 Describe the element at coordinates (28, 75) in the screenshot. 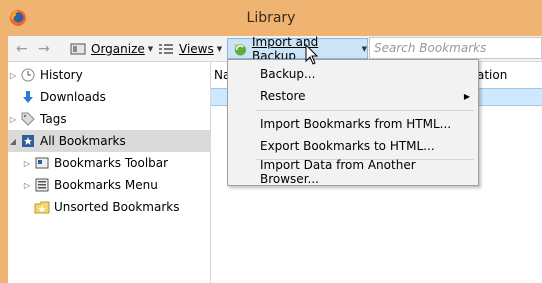

I see `clock-icon` at that location.